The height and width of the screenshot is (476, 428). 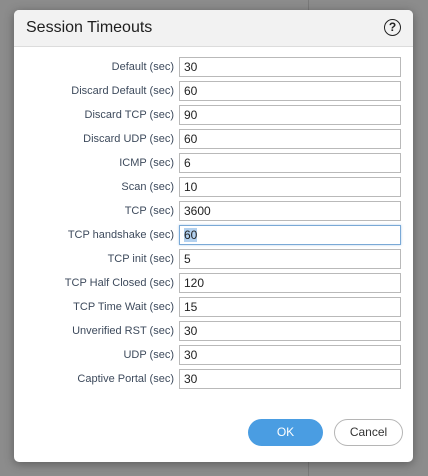 What do you see at coordinates (191, 307) in the screenshot?
I see `field-value: 15` at bounding box center [191, 307].